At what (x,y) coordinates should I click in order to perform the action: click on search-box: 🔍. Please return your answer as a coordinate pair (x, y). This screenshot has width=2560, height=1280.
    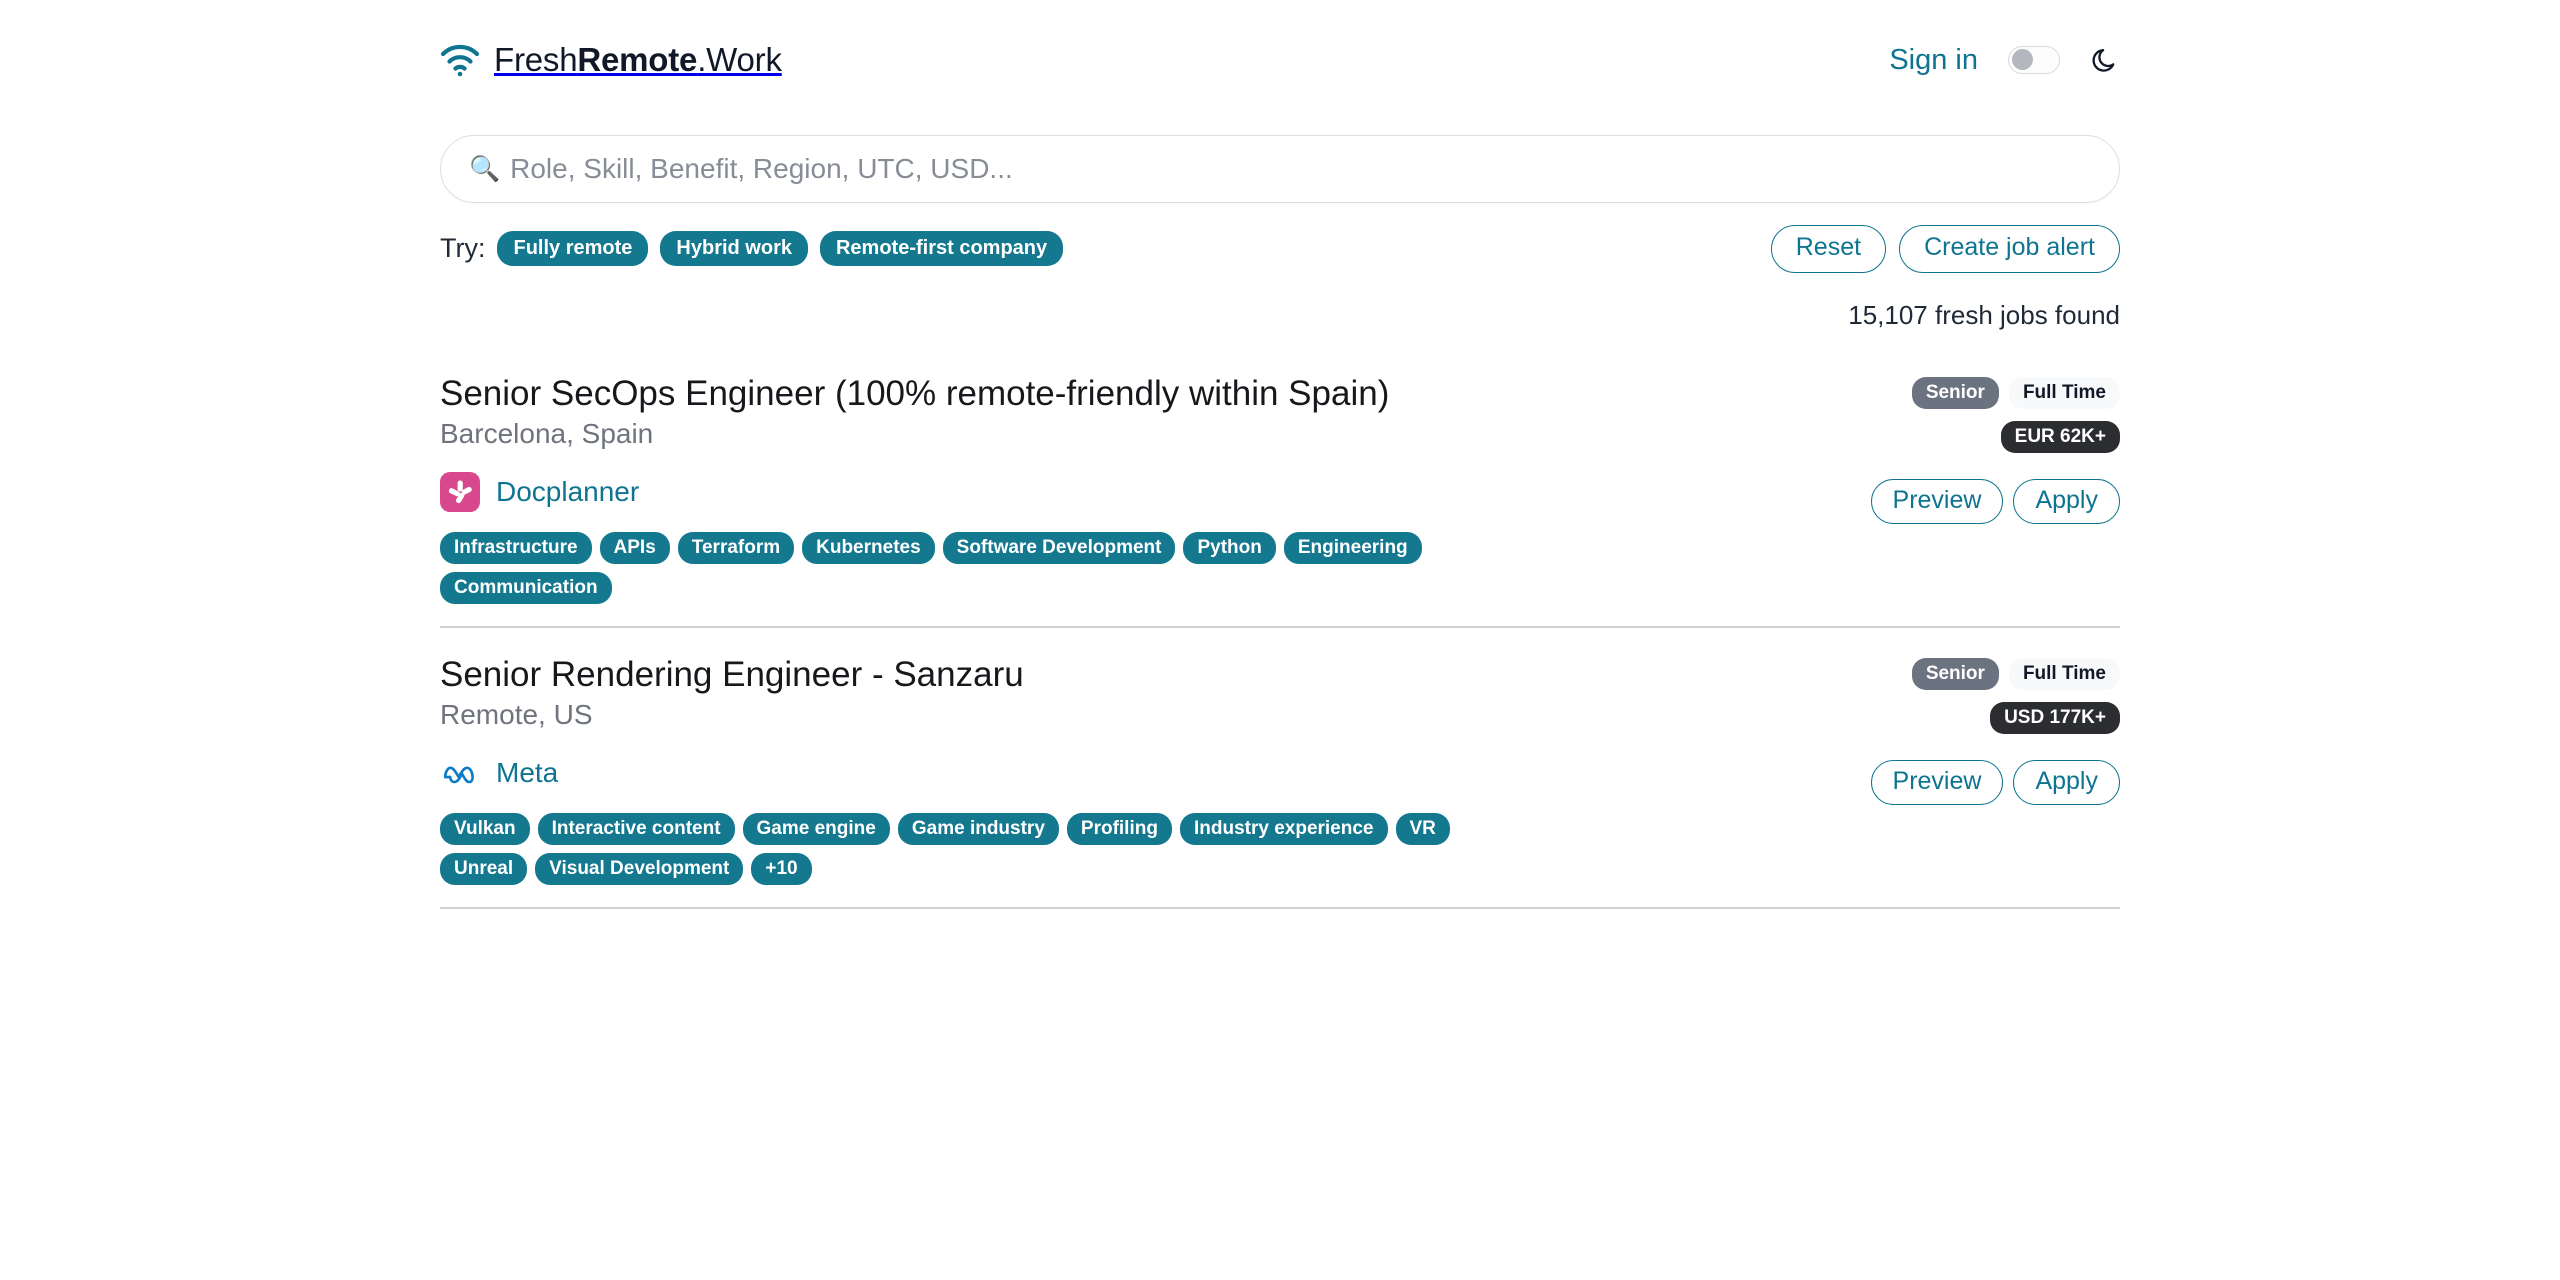
    Looking at the image, I should click on (1280, 169).